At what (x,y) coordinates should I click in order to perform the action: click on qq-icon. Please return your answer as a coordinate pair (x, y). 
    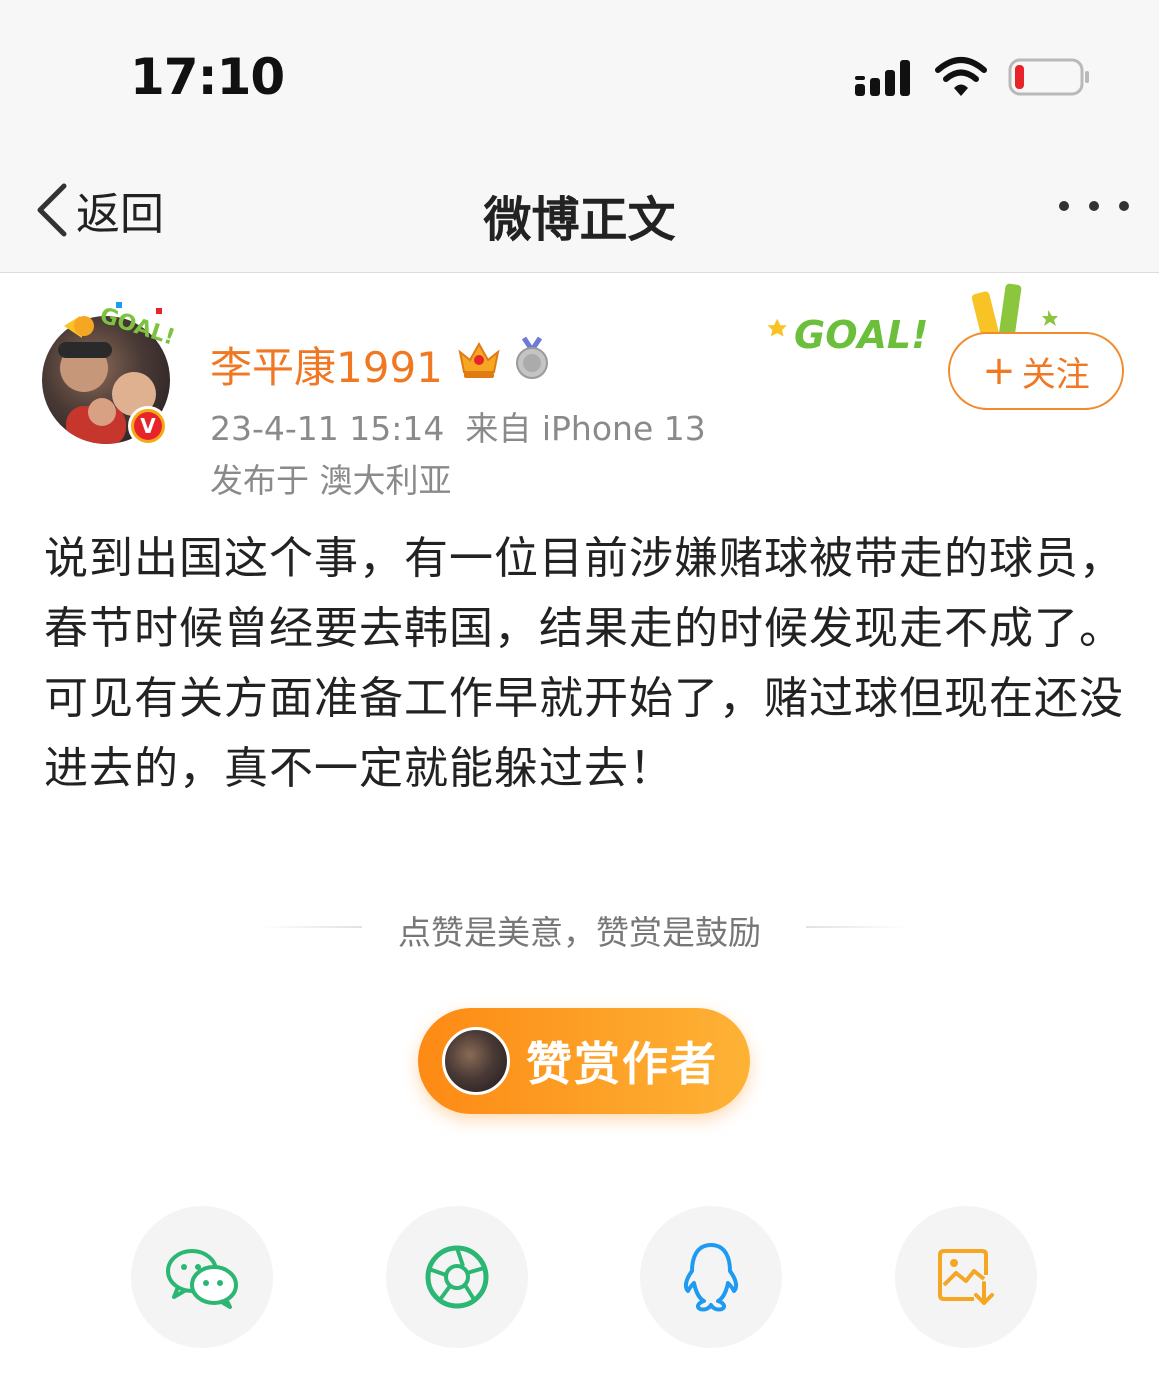
    Looking at the image, I should click on (711, 1277).